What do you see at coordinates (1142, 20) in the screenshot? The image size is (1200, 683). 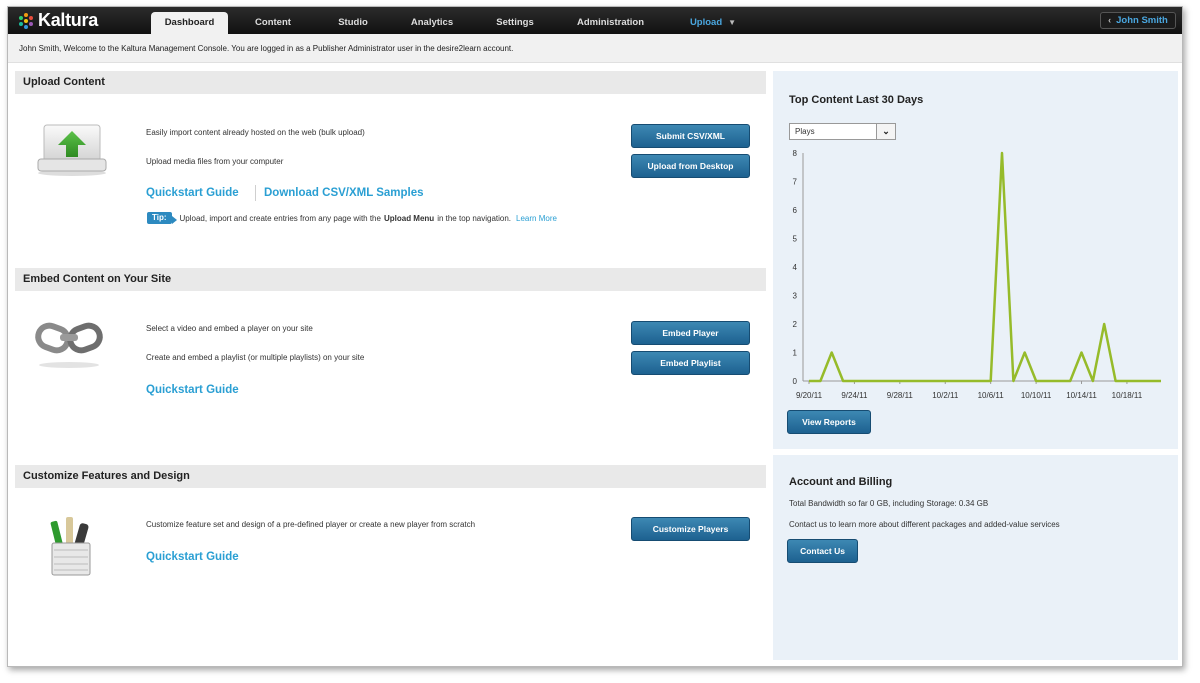 I see `user-name: John Smith` at bounding box center [1142, 20].